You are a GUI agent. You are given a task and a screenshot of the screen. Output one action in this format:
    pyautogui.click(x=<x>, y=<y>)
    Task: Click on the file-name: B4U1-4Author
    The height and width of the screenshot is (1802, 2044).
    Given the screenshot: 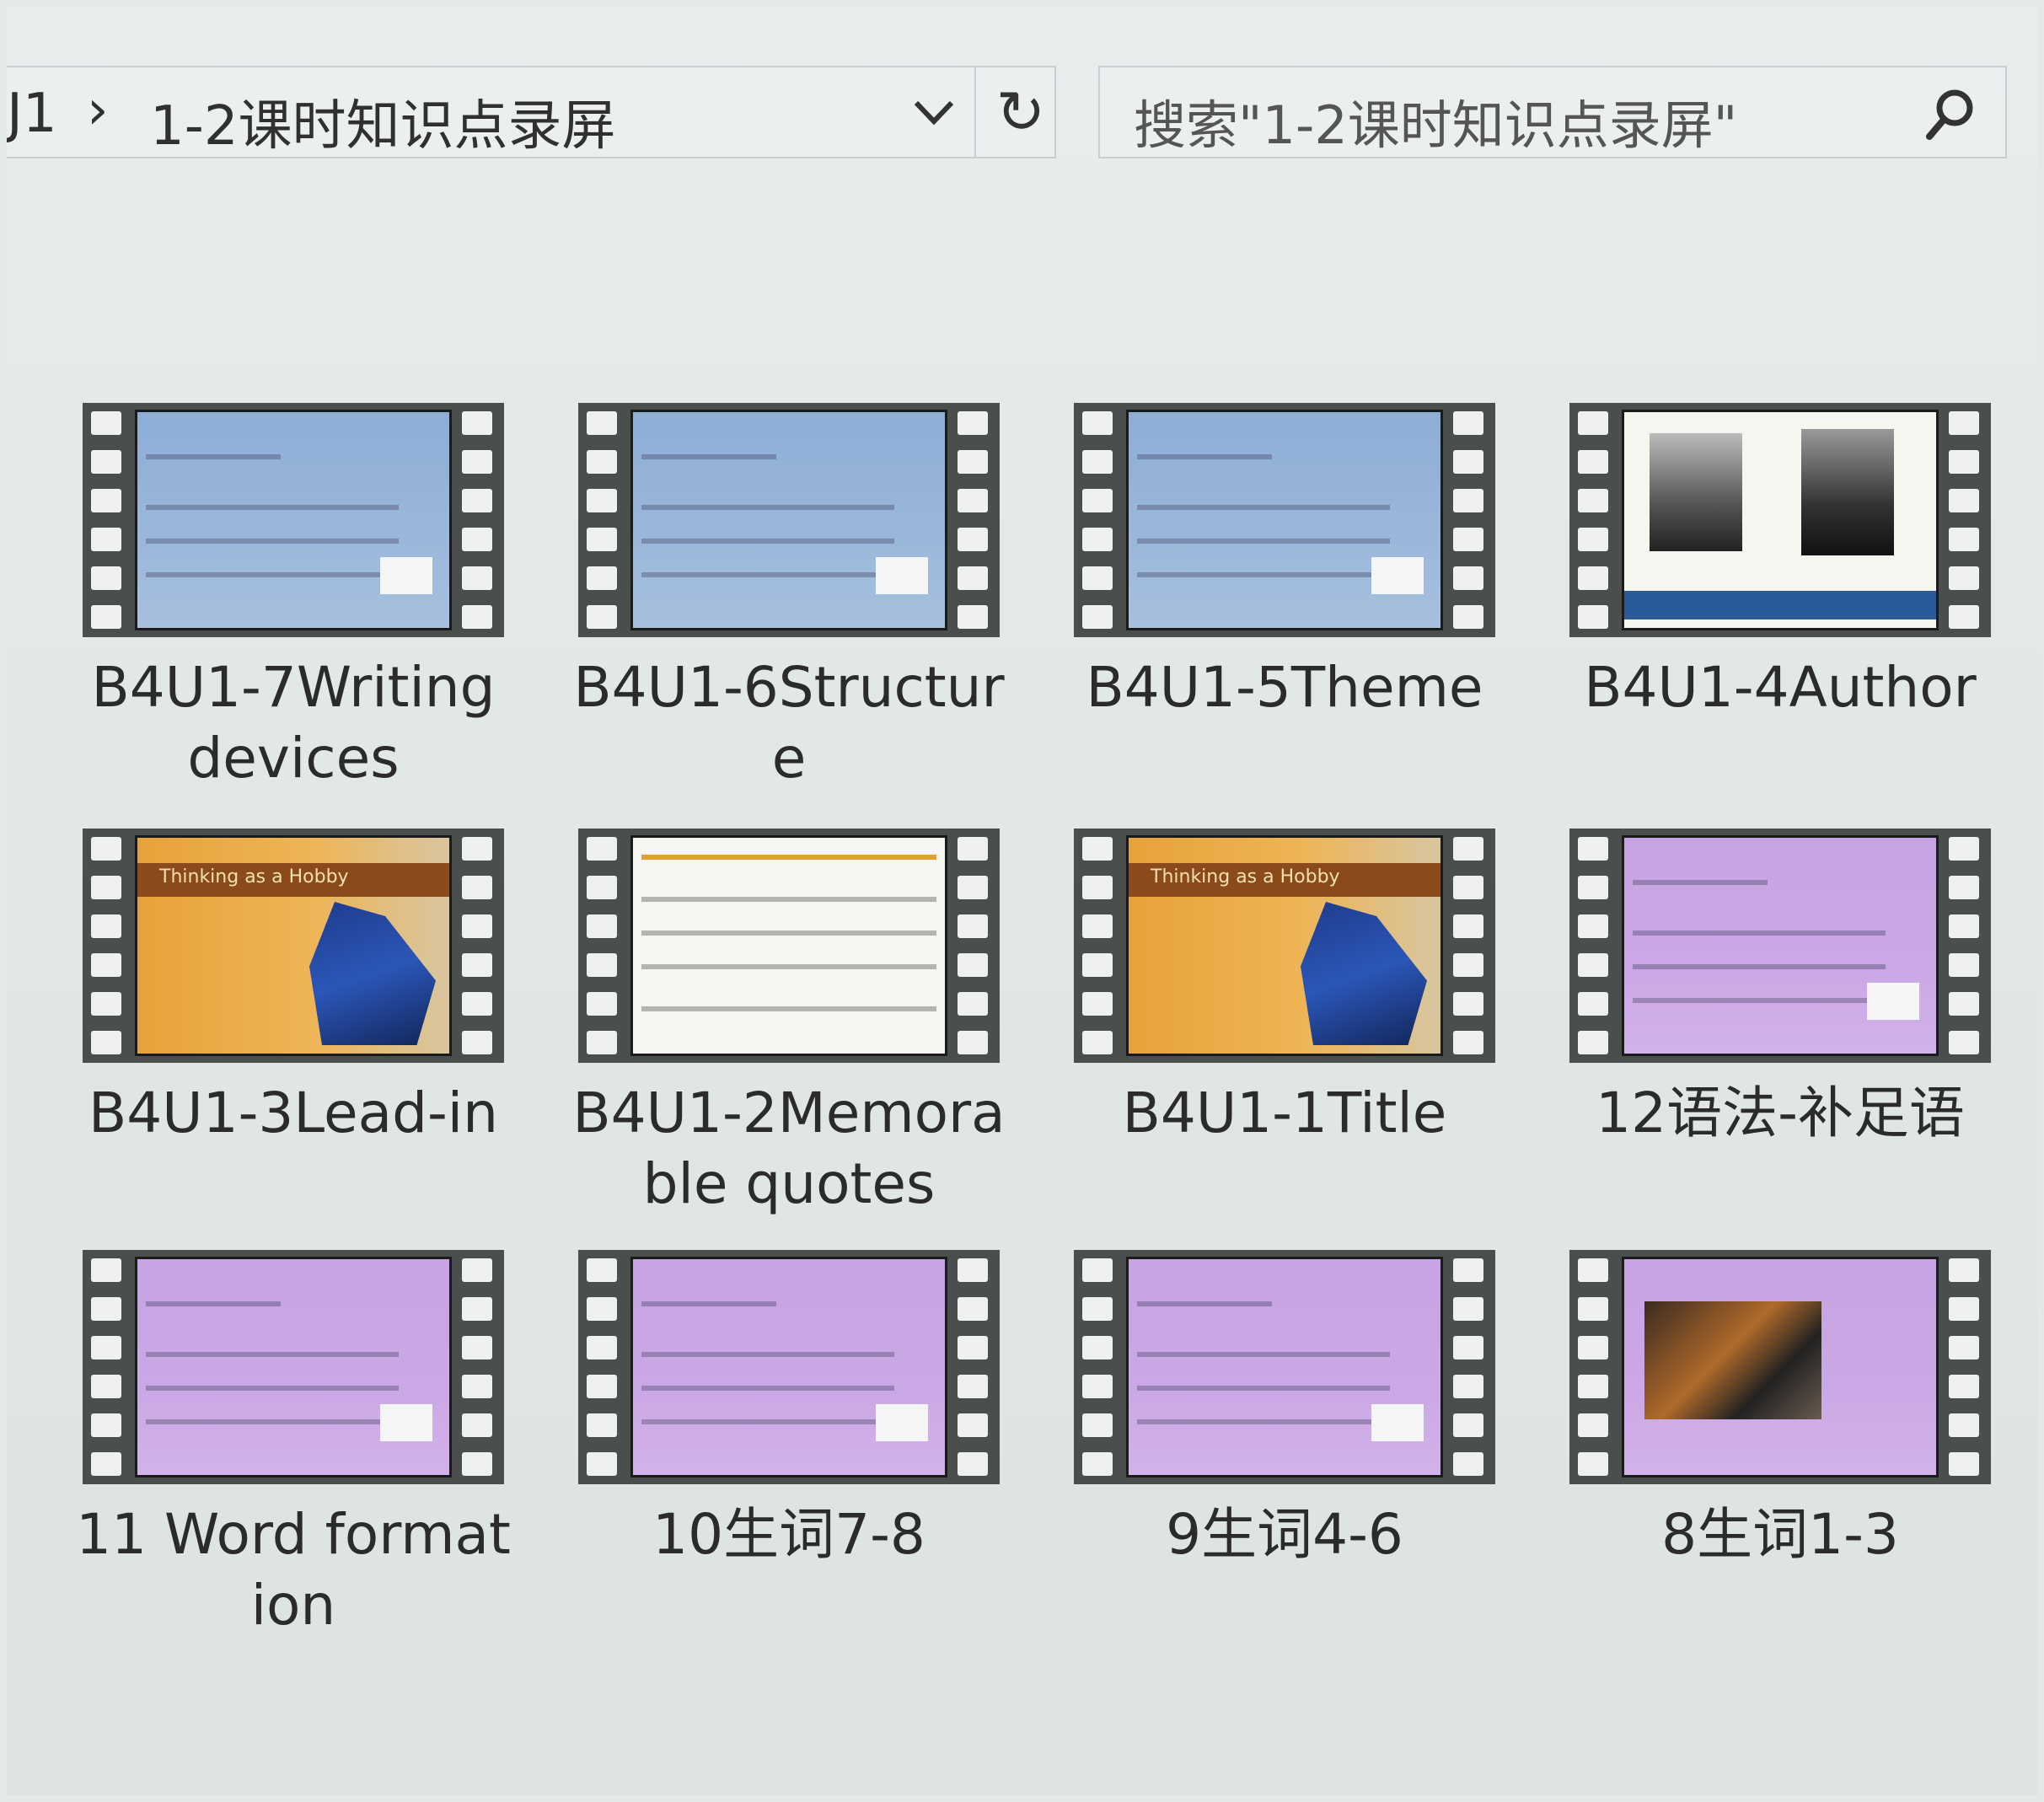 What is the action you would take?
    pyautogui.click(x=1780, y=687)
    